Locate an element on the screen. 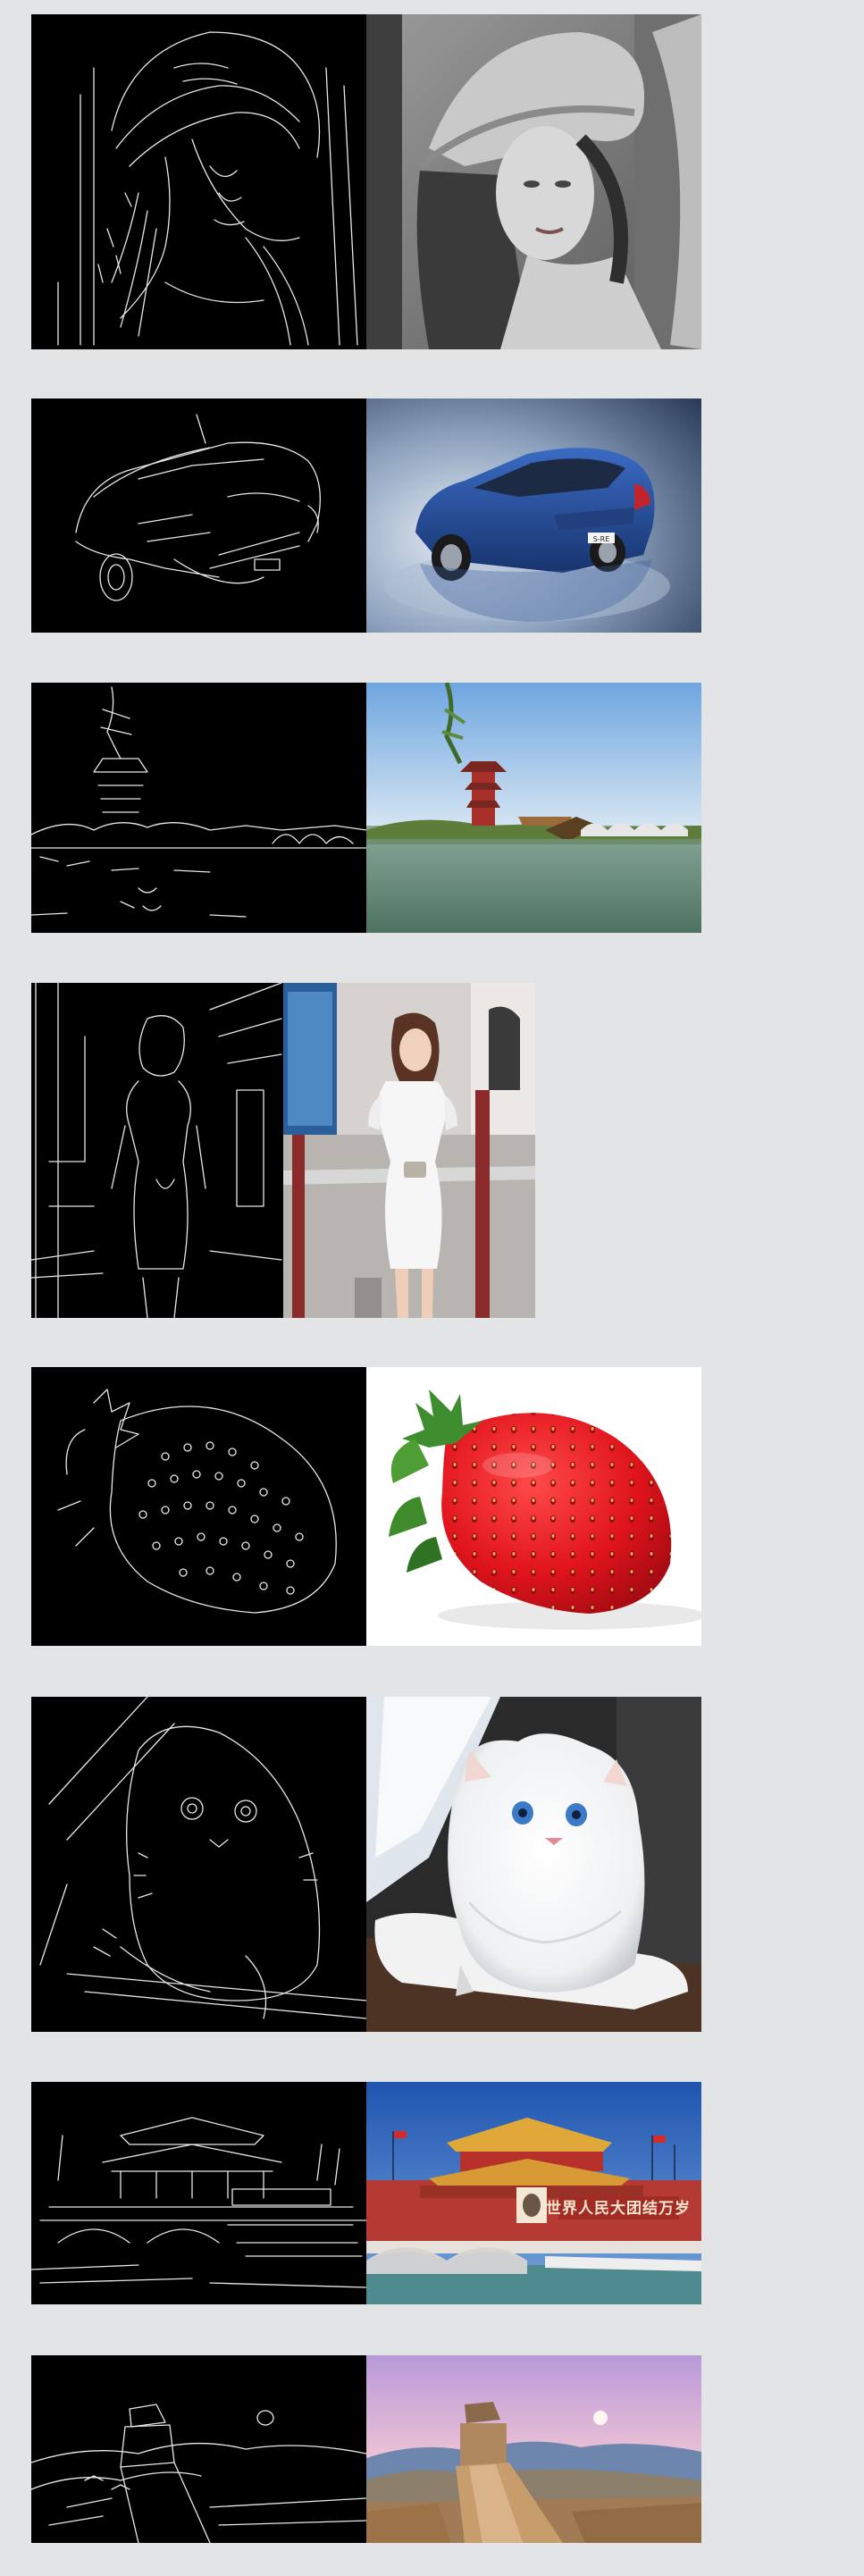 The width and height of the screenshot is (864, 2576). edge-drawing-strawberry is located at coordinates (197, 1501).